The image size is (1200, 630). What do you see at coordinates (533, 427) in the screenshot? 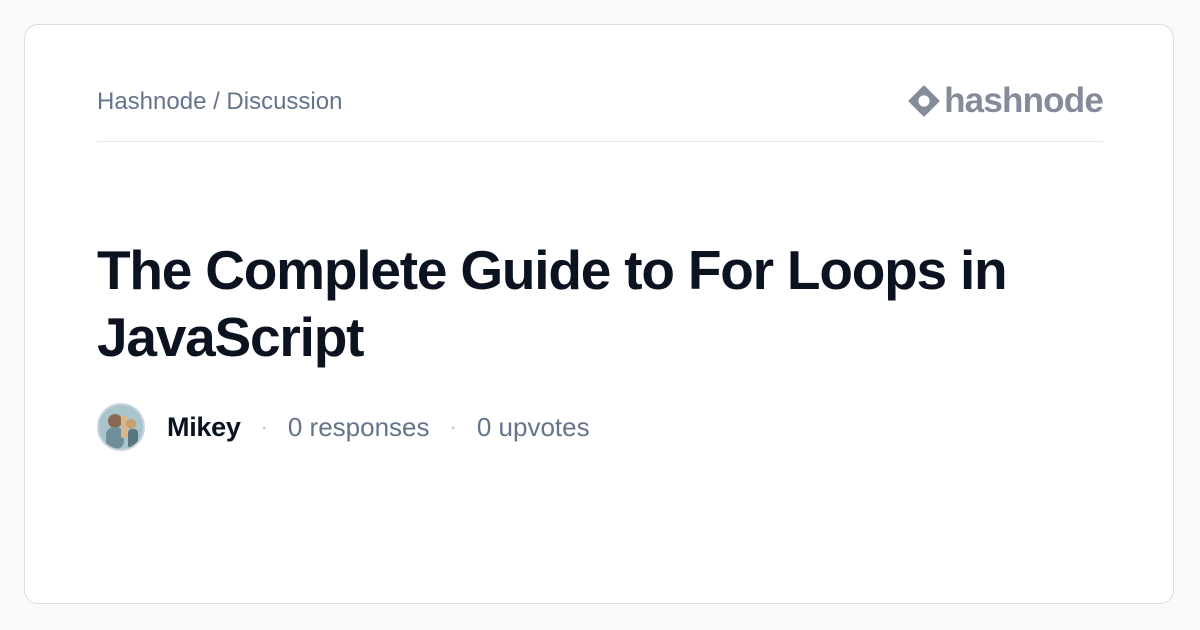
I see `upvotes-count: 0 upvotes` at bounding box center [533, 427].